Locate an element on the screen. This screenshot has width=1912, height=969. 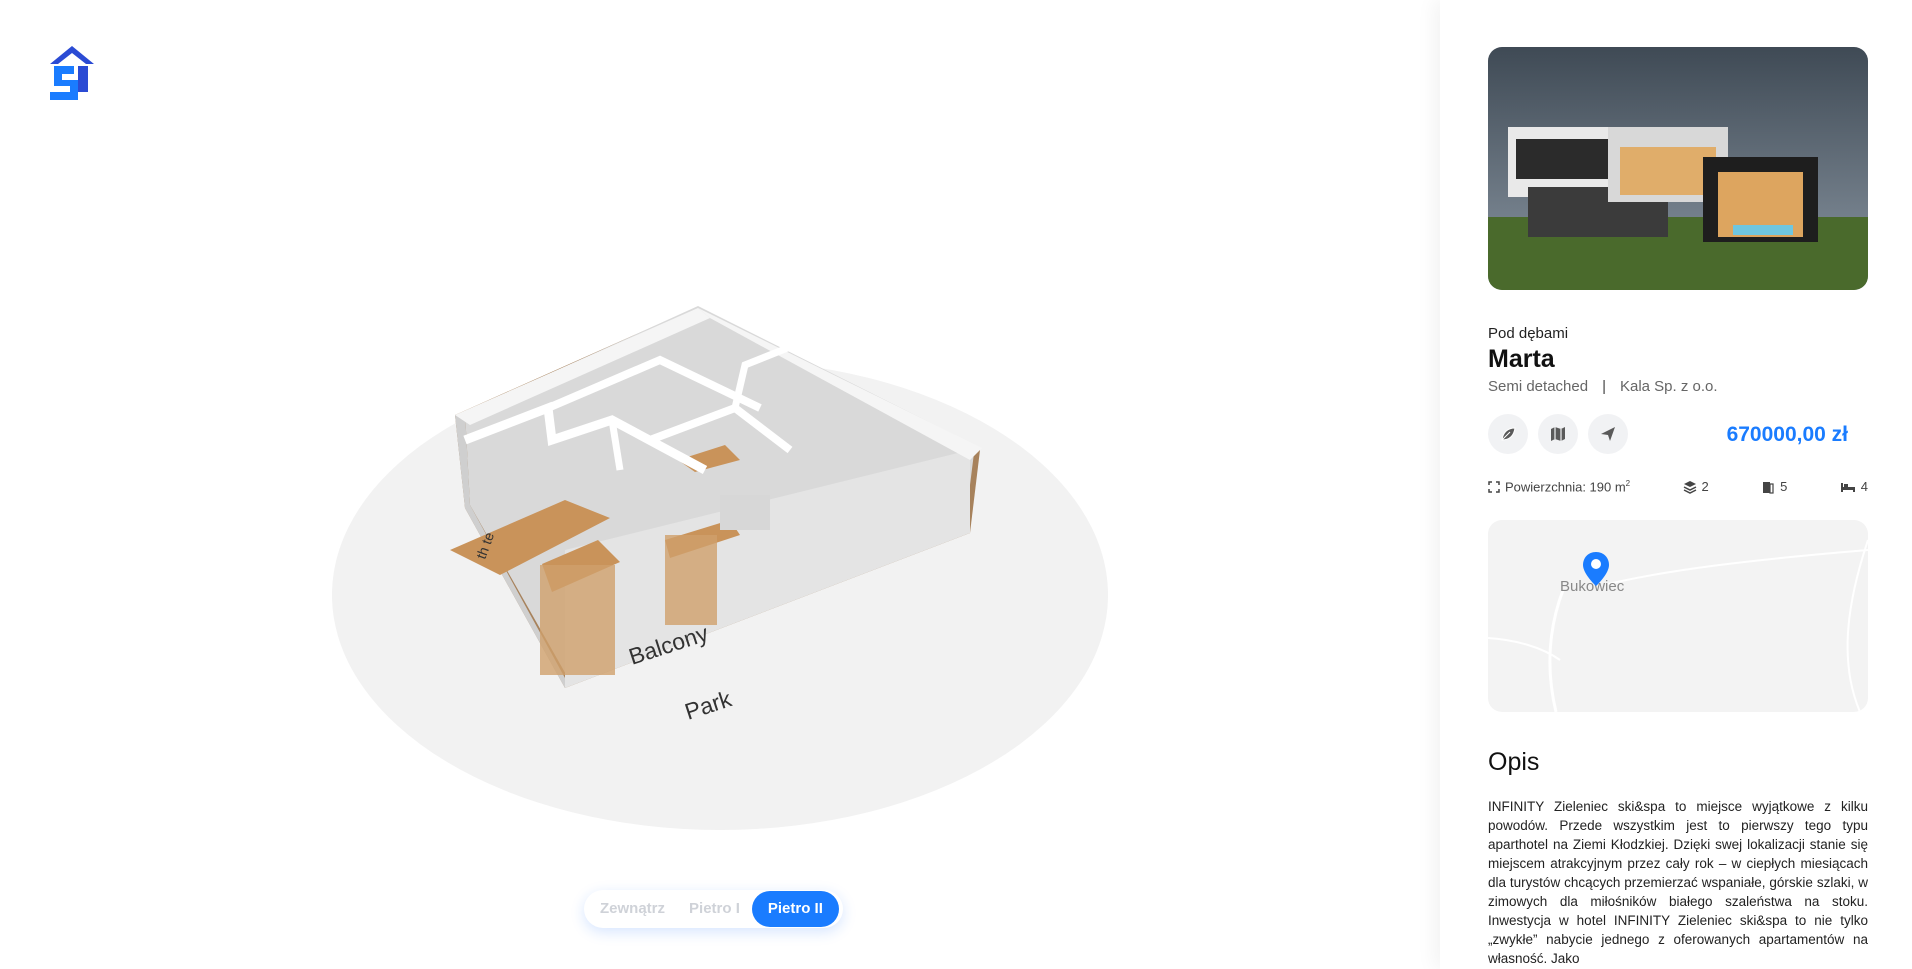
tab-pietro-1: Pietro I is located at coordinates (714, 909).